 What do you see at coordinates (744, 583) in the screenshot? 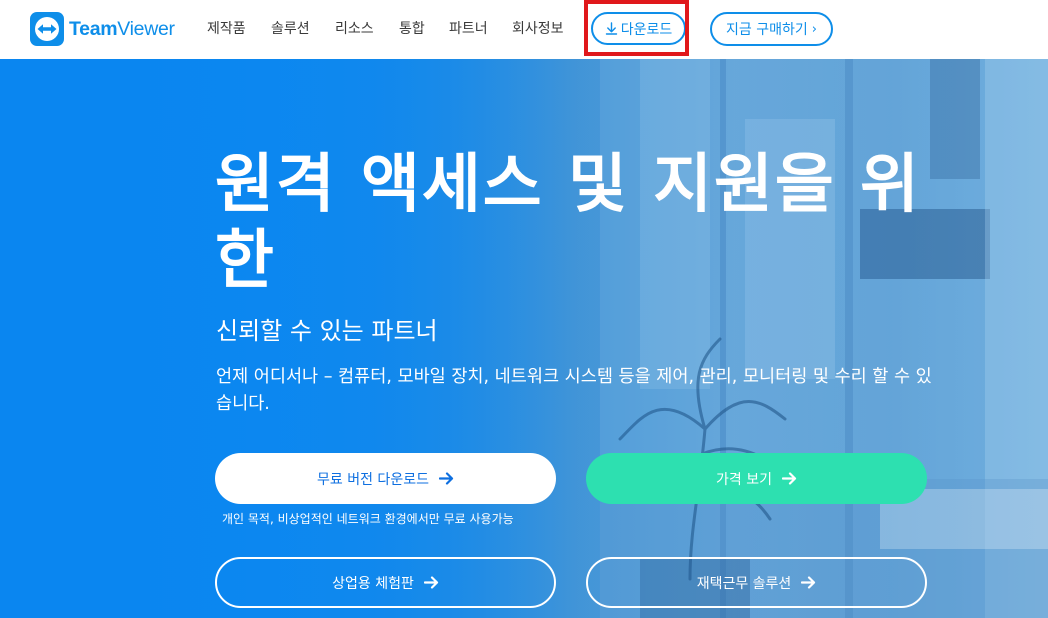
I see `remote-work-label: 재택근무 솔루션` at bounding box center [744, 583].